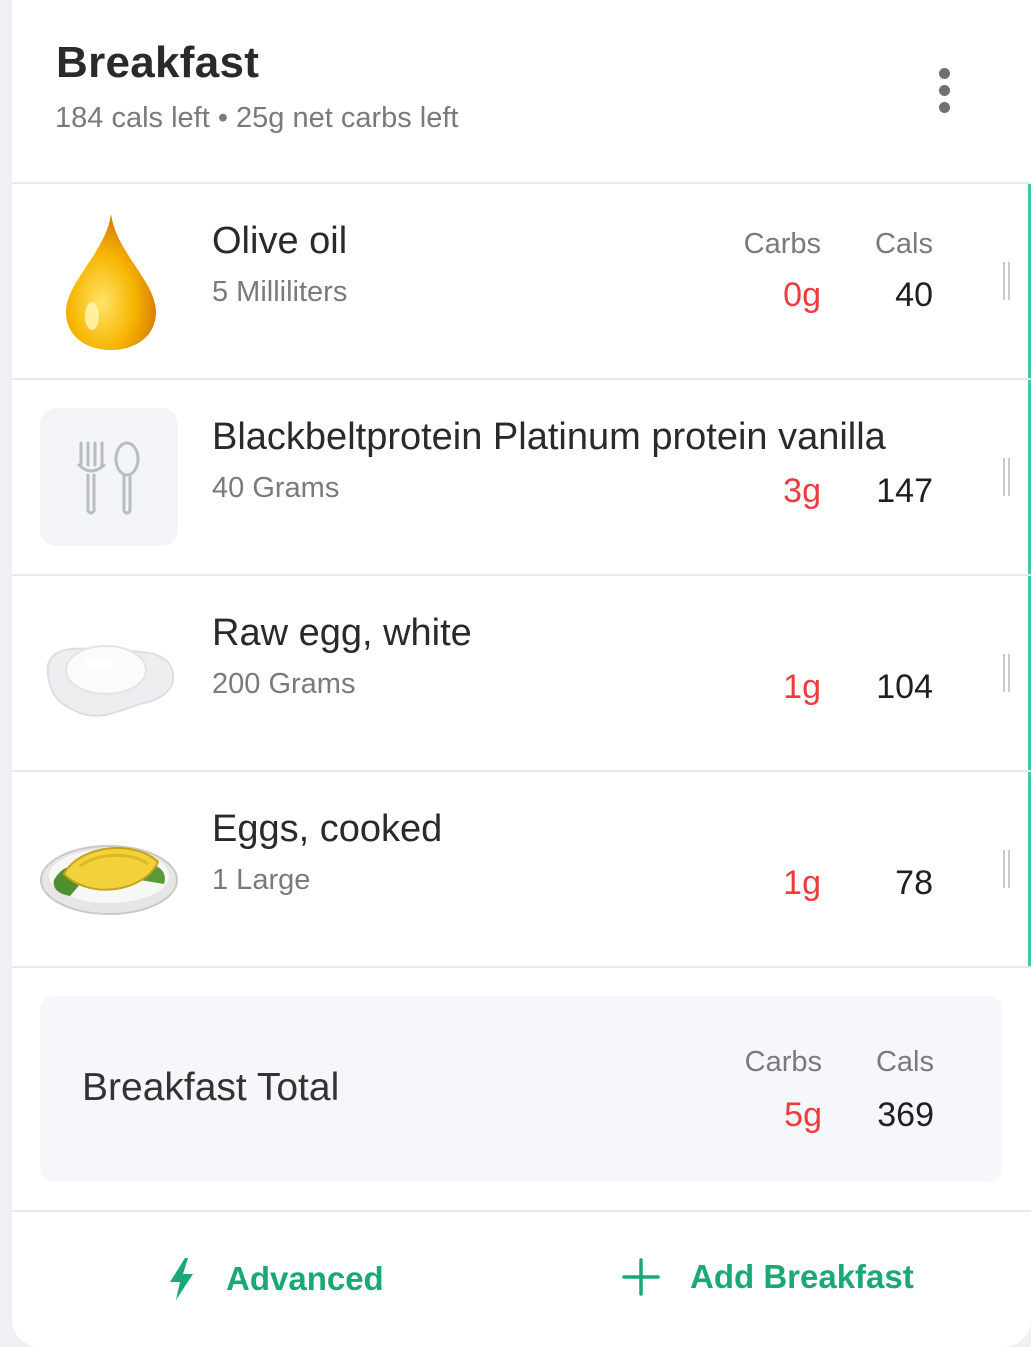  I want to click on lightning-icon, so click(181, 1279).